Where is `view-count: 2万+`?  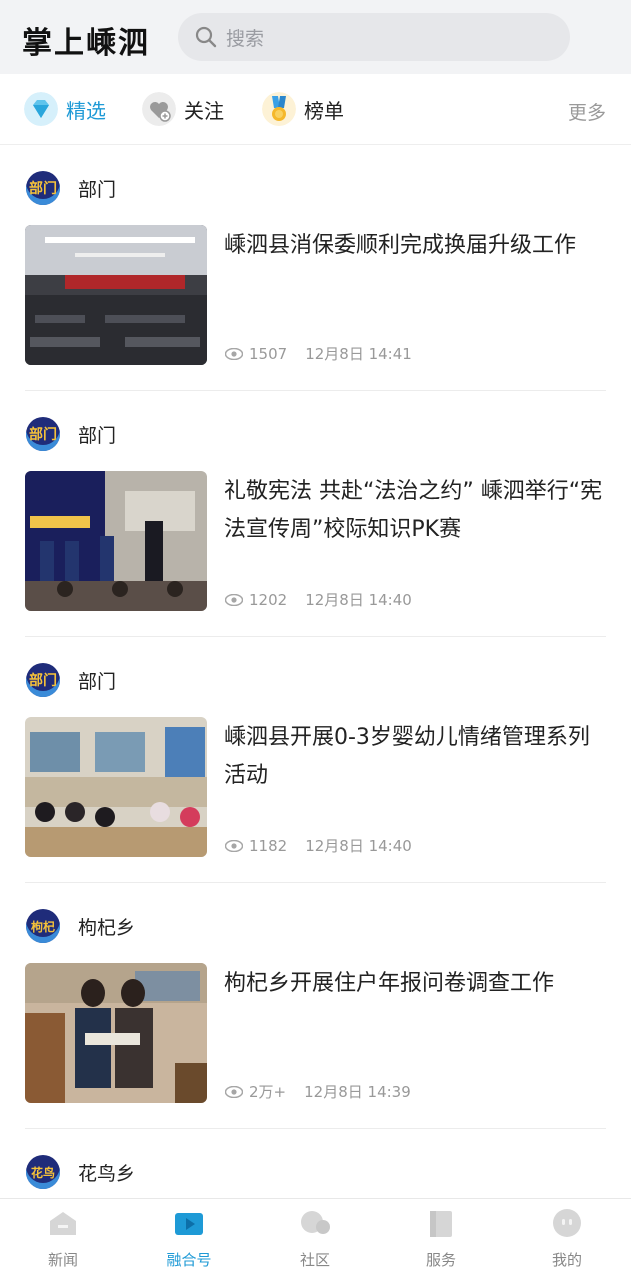 view-count: 2万+ is located at coordinates (268, 1092).